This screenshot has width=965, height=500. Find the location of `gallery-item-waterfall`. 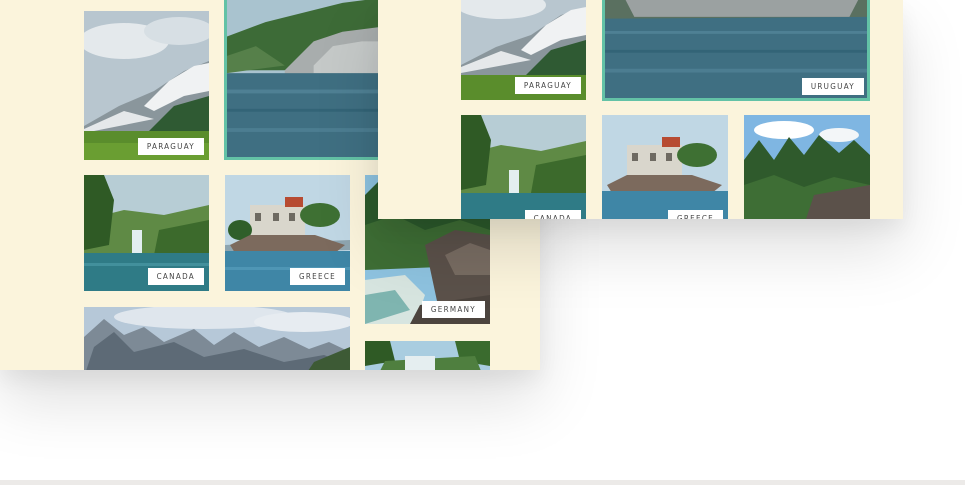

gallery-item-waterfall is located at coordinates (427, 355).